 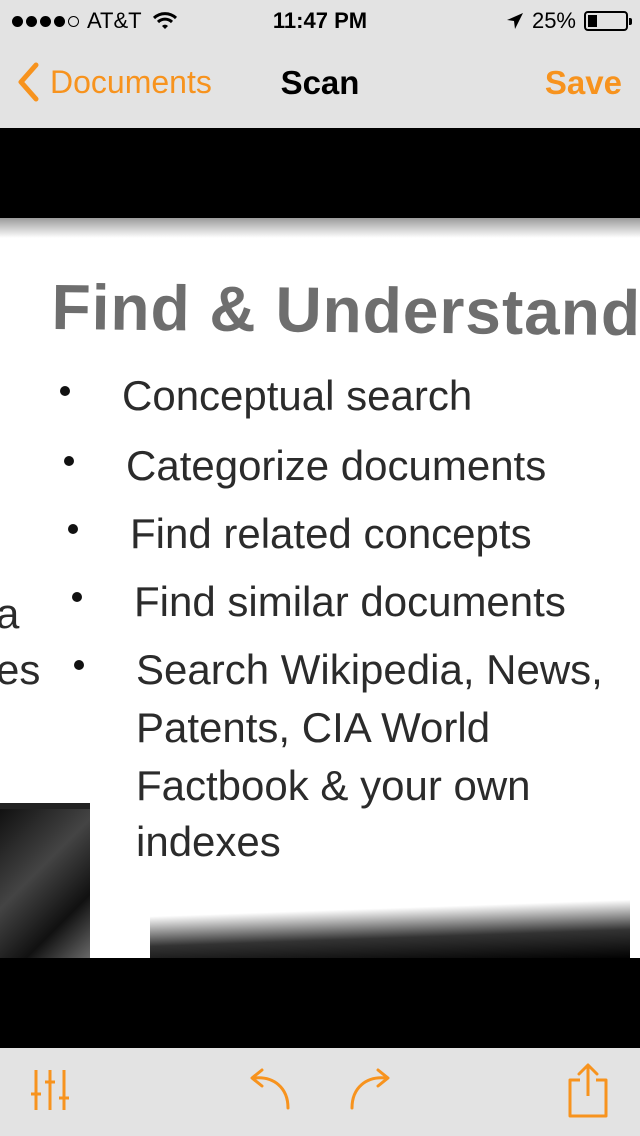 I want to click on undo-icon, so click(x=270, y=1089).